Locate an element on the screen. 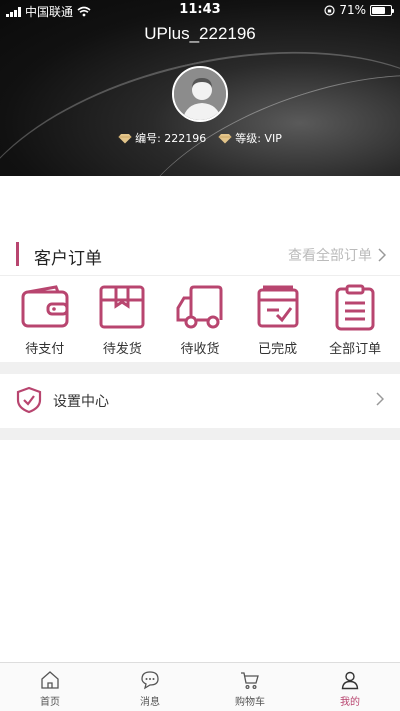  tab-label: 消息 is located at coordinates (150, 702).